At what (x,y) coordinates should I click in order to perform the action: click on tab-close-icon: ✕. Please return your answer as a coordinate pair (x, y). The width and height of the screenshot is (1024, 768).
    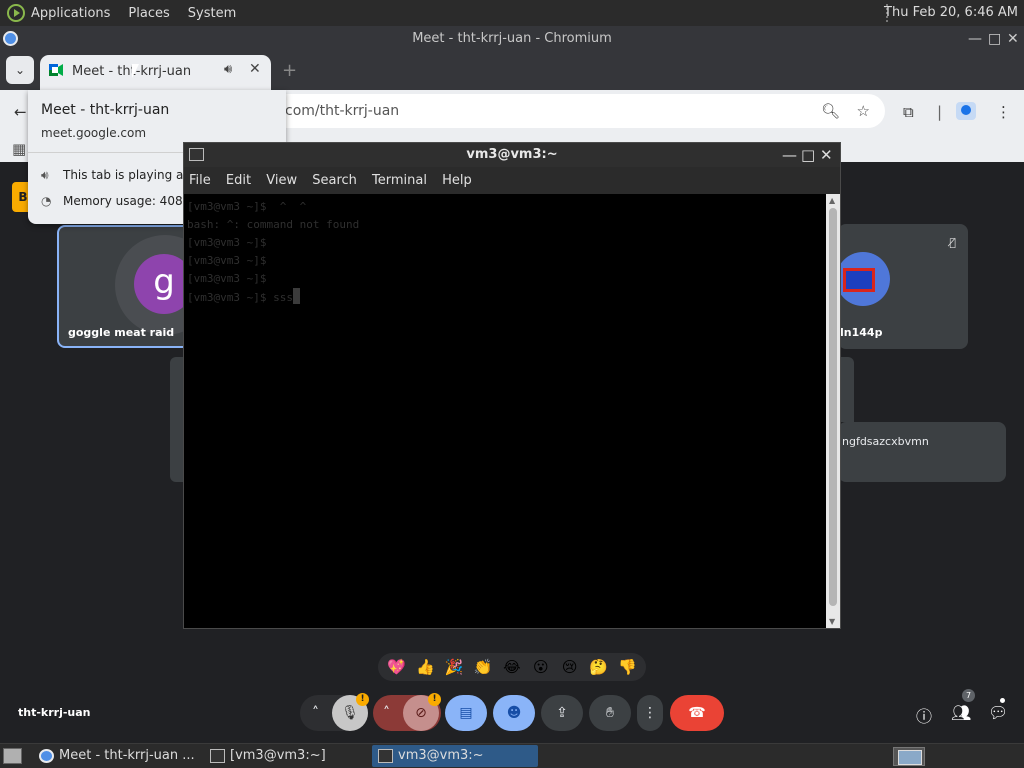
    Looking at the image, I should click on (255, 69).